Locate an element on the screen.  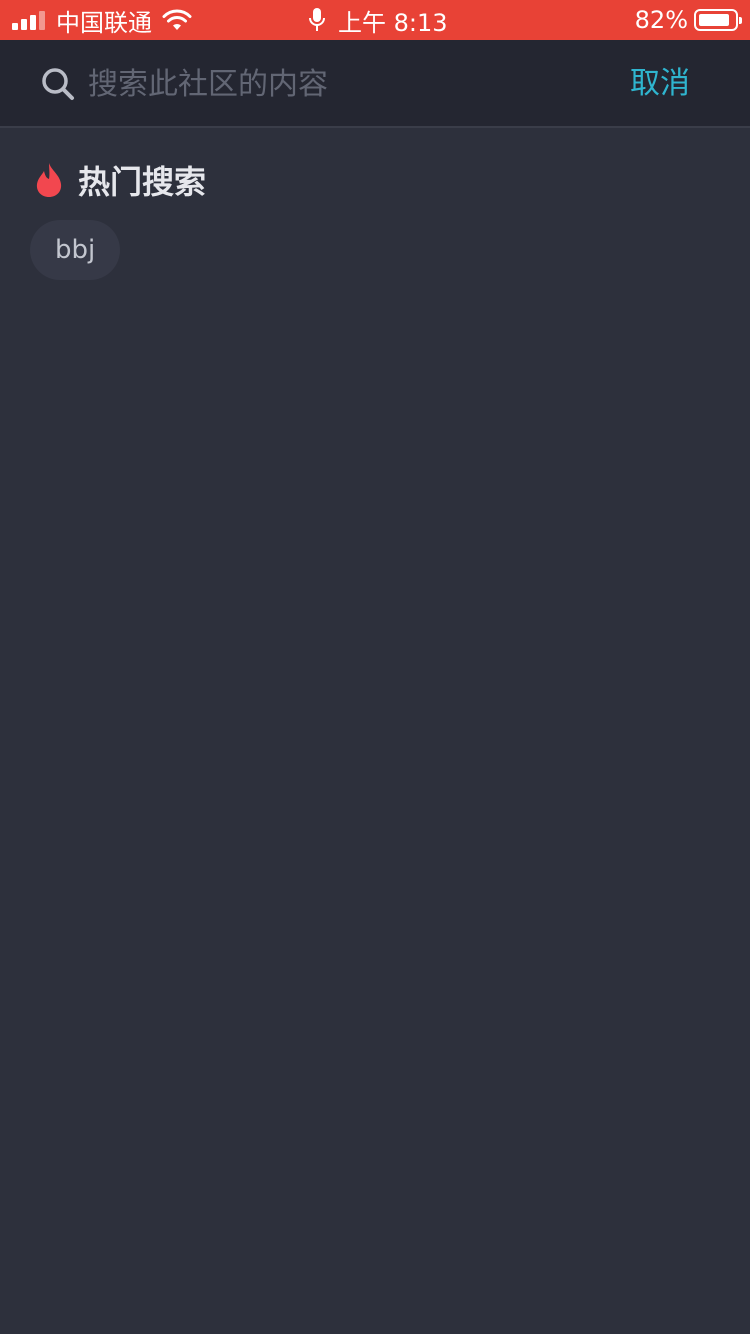
microphone-icon is located at coordinates (317, 19).